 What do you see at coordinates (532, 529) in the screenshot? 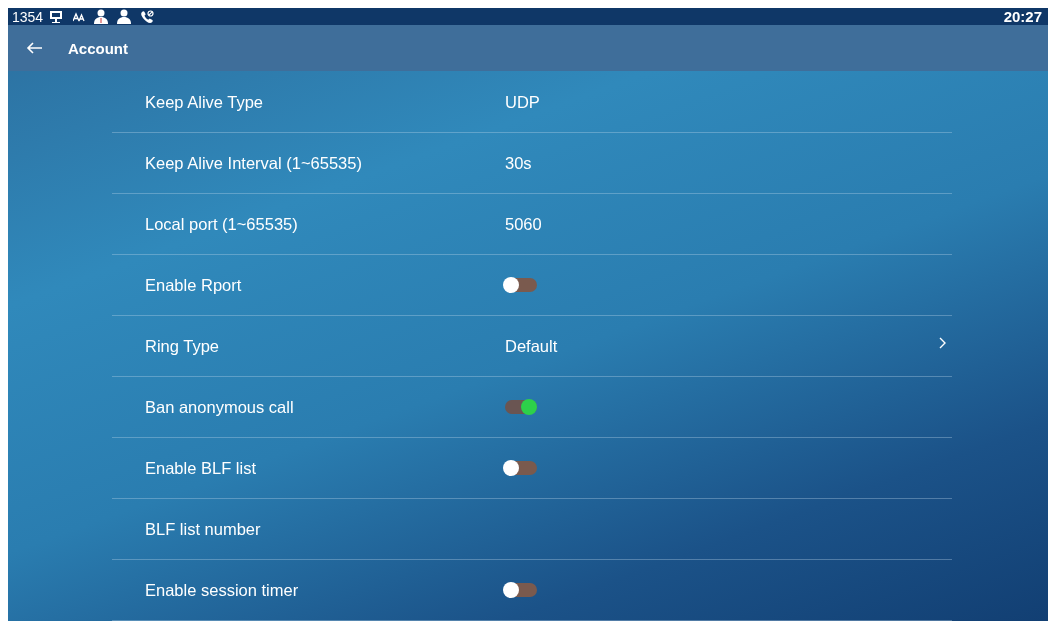
I see `setting-row: BLF list number` at bounding box center [532, 529].